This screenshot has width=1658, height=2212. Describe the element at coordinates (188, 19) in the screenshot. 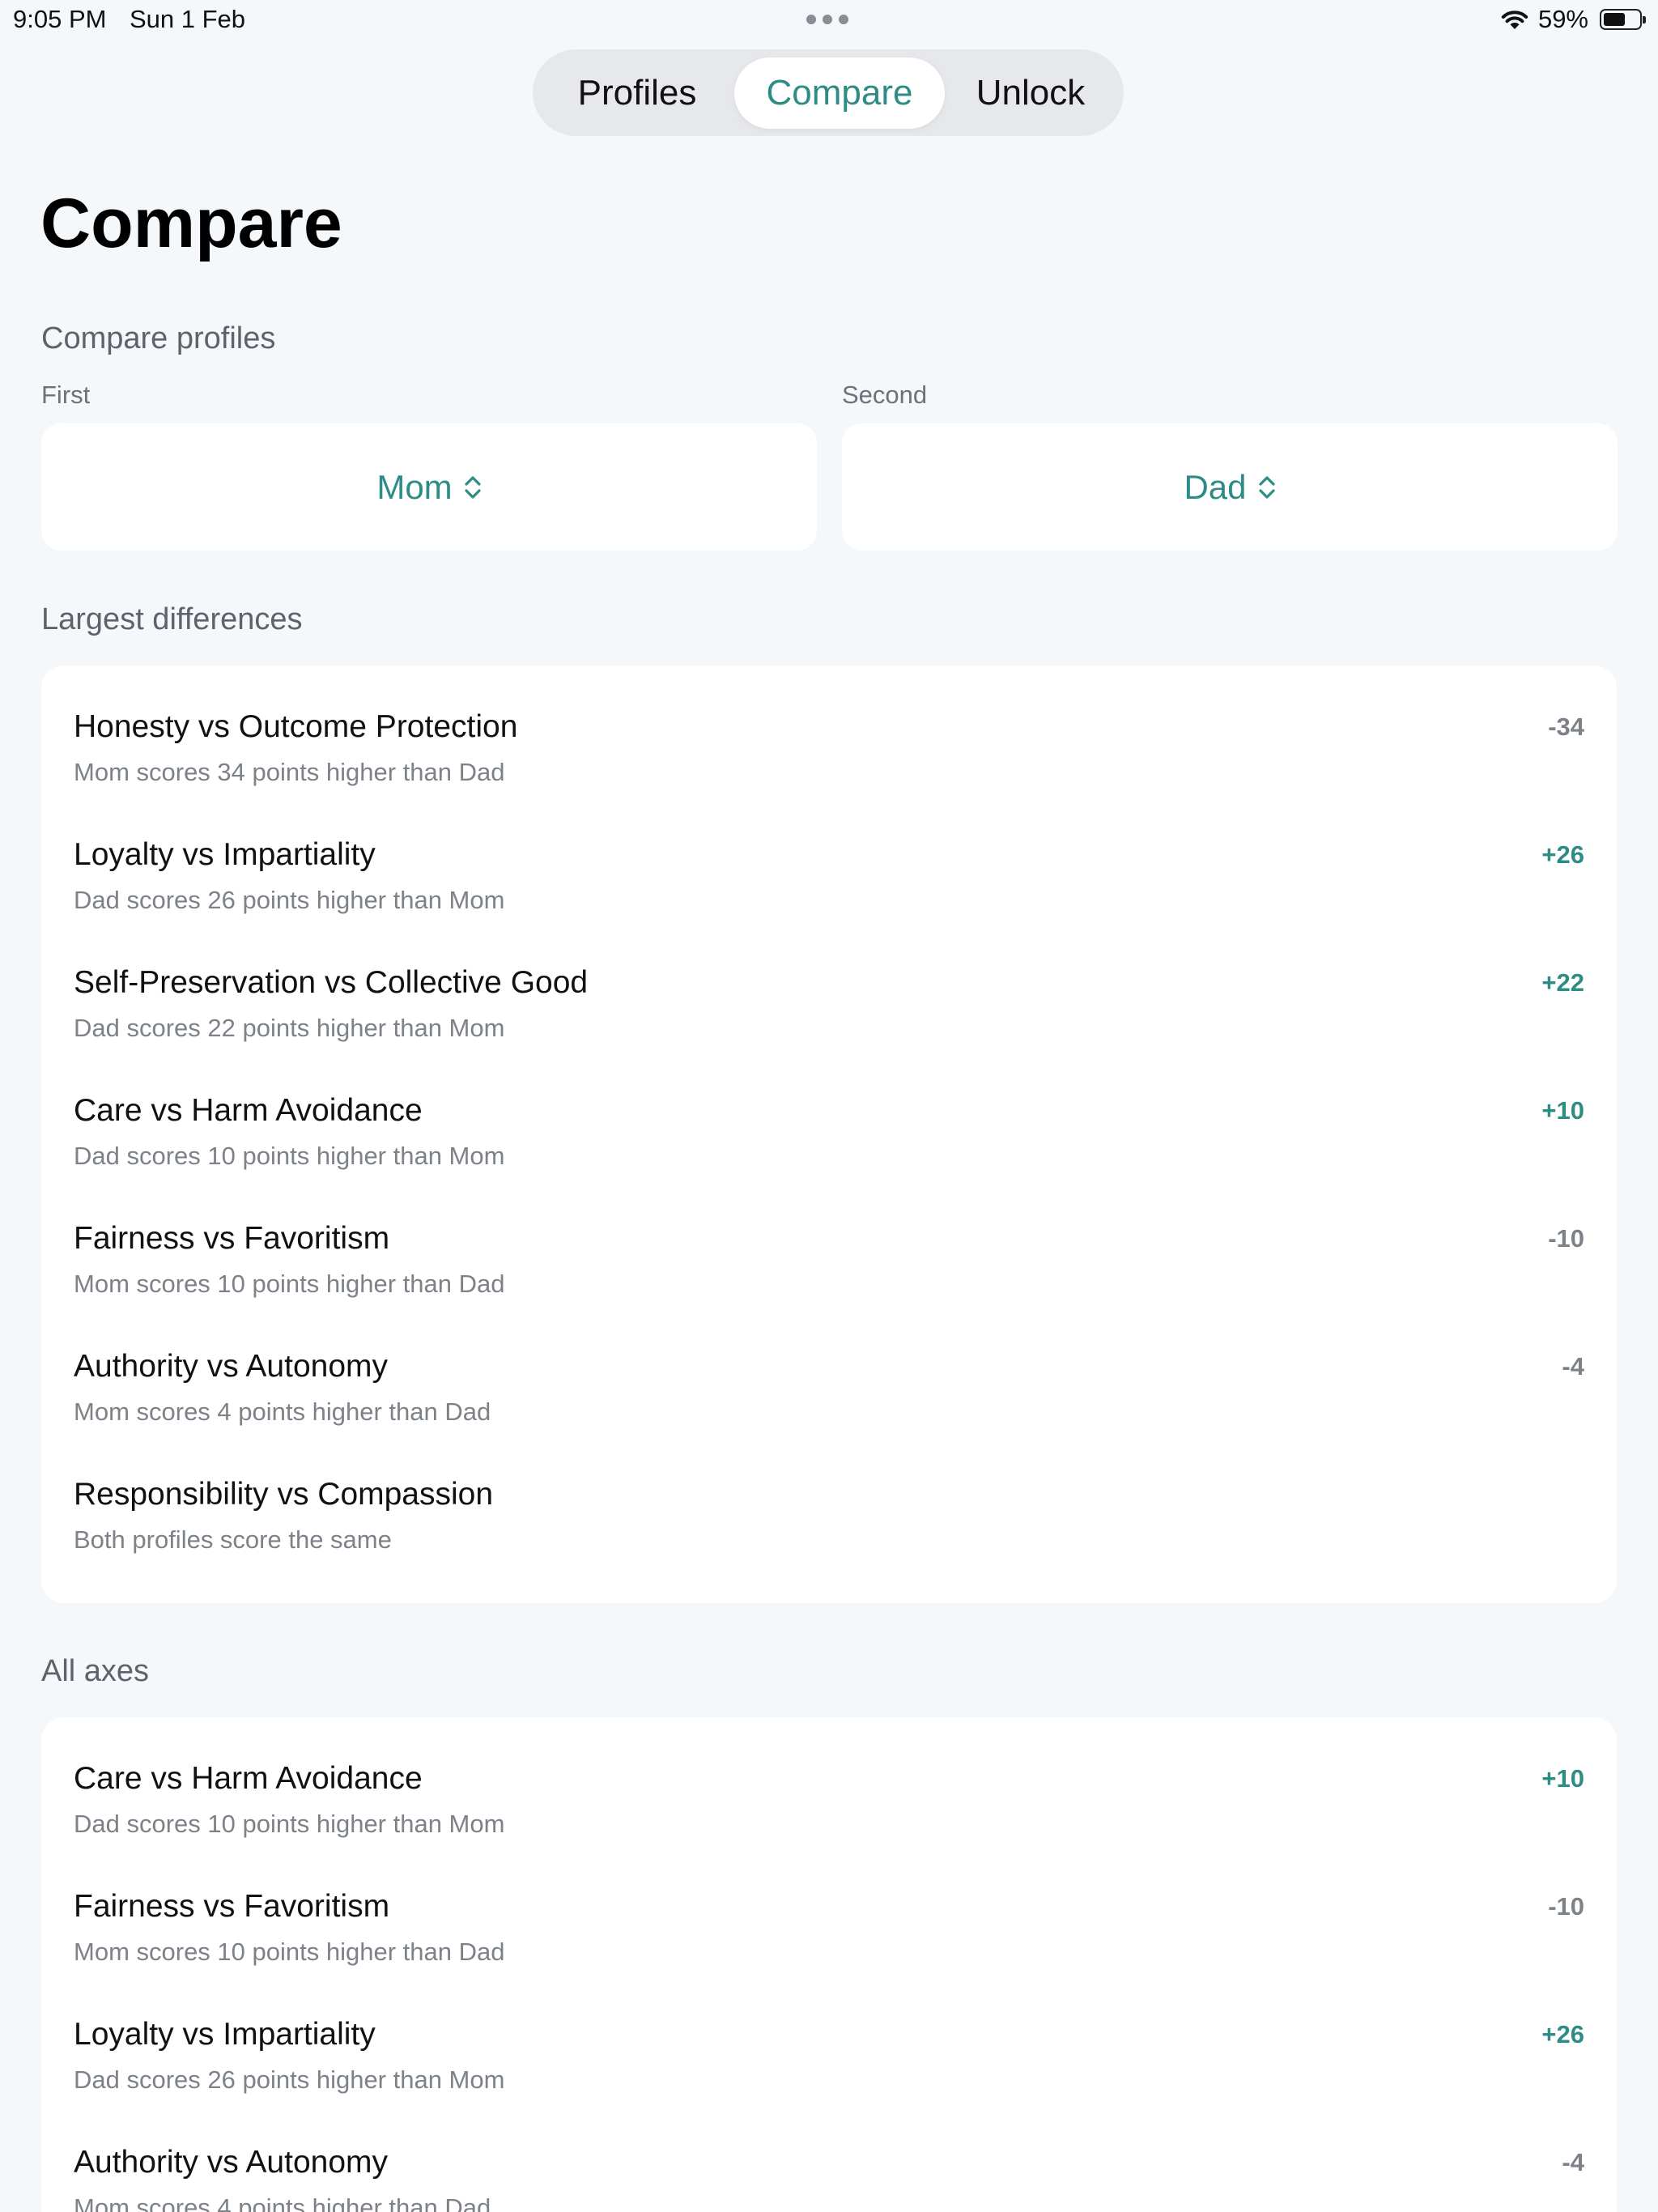

I see `status-date: Sun 1 Feb` at that location.